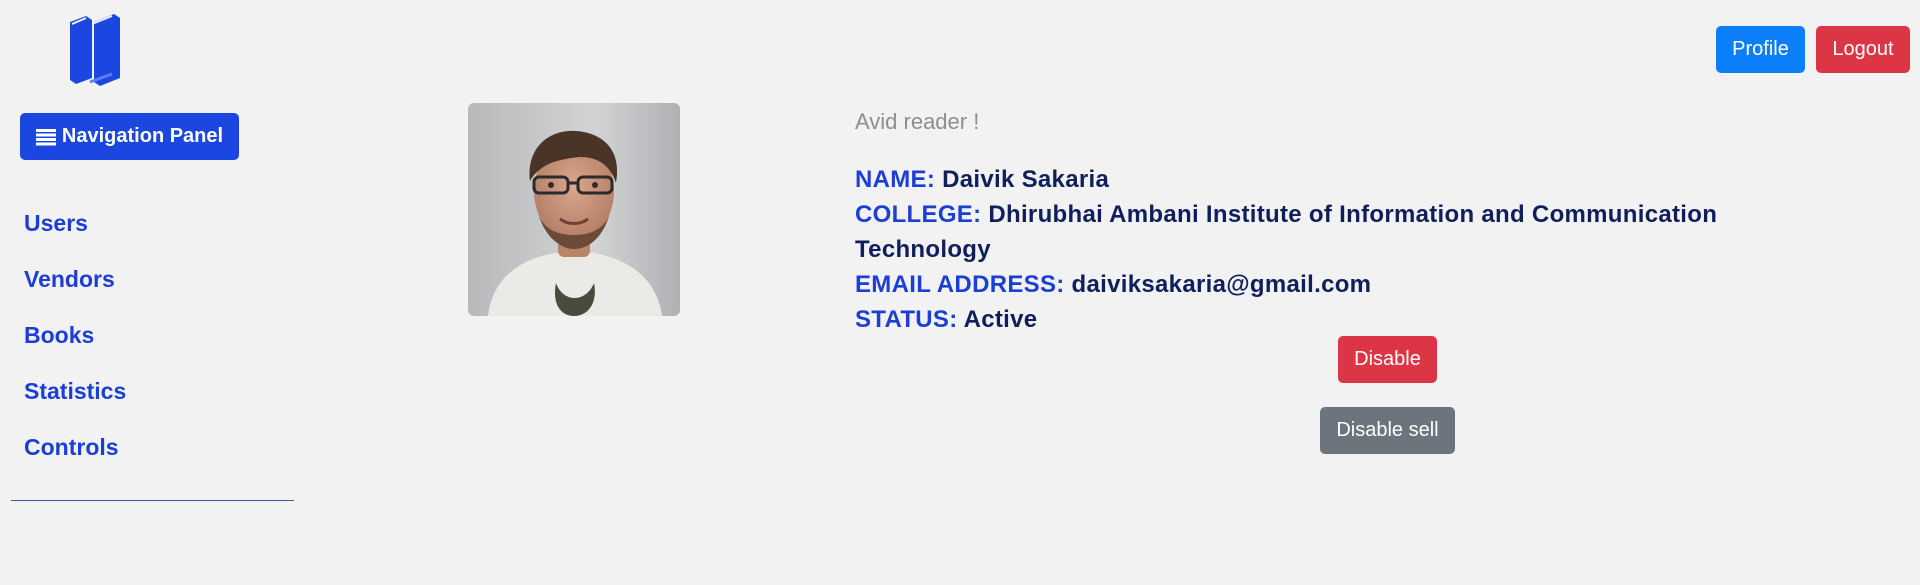 The width and height of the screenshot is (1920, 585). What do you see at coordinates (1387, 430) in the screenshot?
I see `disable-sell-button: Disable sell` at bounding box center [1387, 430].